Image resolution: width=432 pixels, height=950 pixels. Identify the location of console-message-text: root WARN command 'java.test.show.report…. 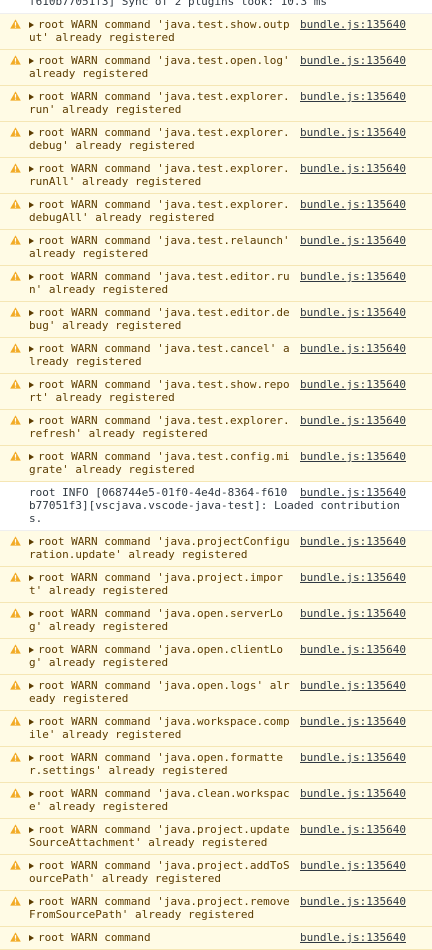
(159, 391).